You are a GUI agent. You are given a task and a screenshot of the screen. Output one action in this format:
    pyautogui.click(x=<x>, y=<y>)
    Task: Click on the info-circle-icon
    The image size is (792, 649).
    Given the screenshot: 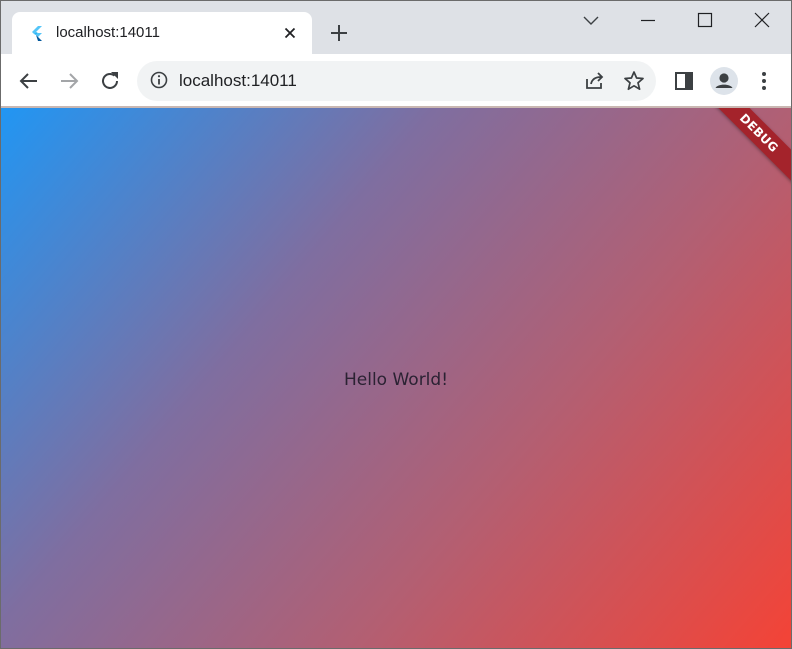 What is the action you would take?
    pyautogui.click(x=159, y=80)
    